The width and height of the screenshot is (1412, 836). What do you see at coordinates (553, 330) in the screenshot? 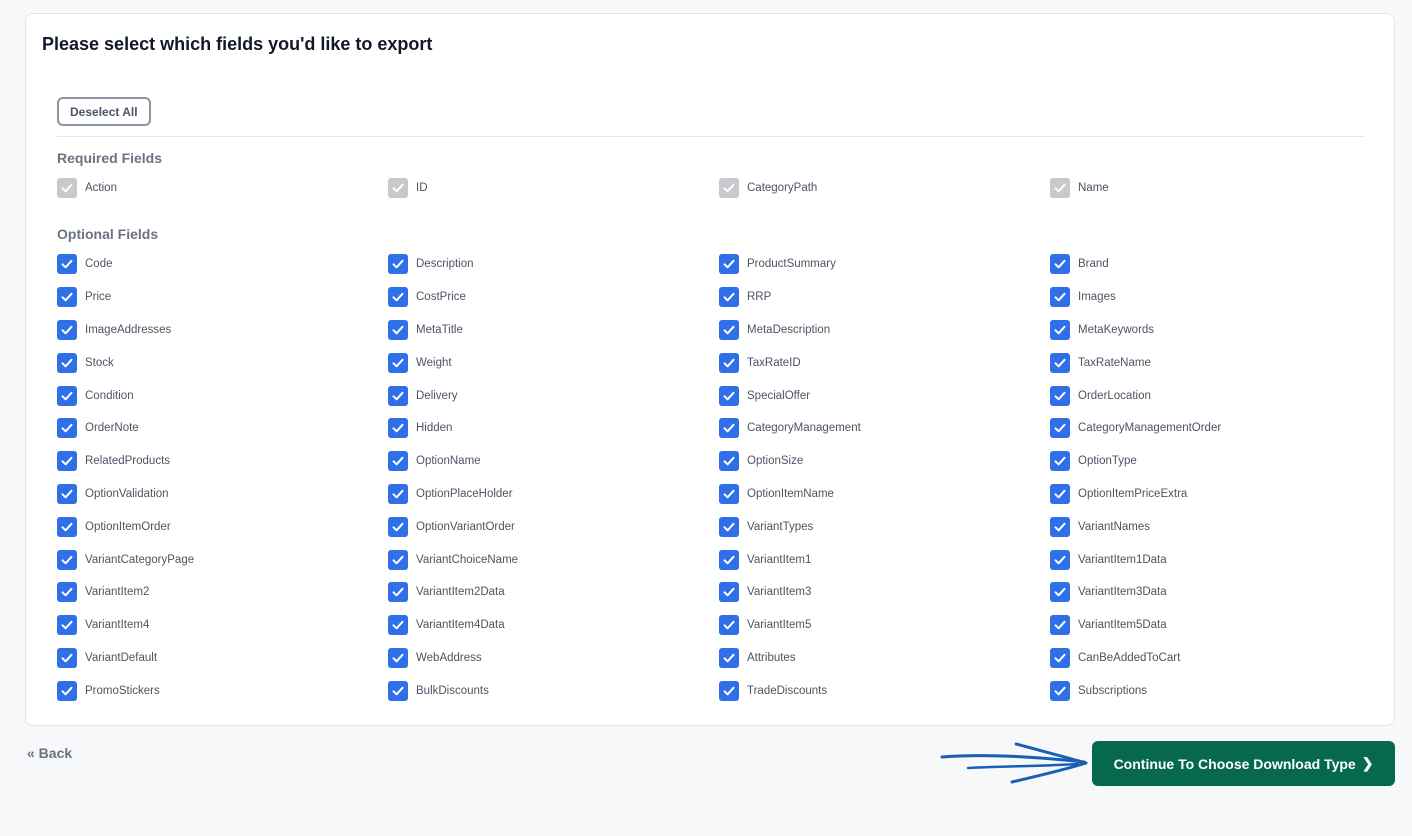
I see `optional-field-item: MetaTitle` at bounding box center [553, 330].